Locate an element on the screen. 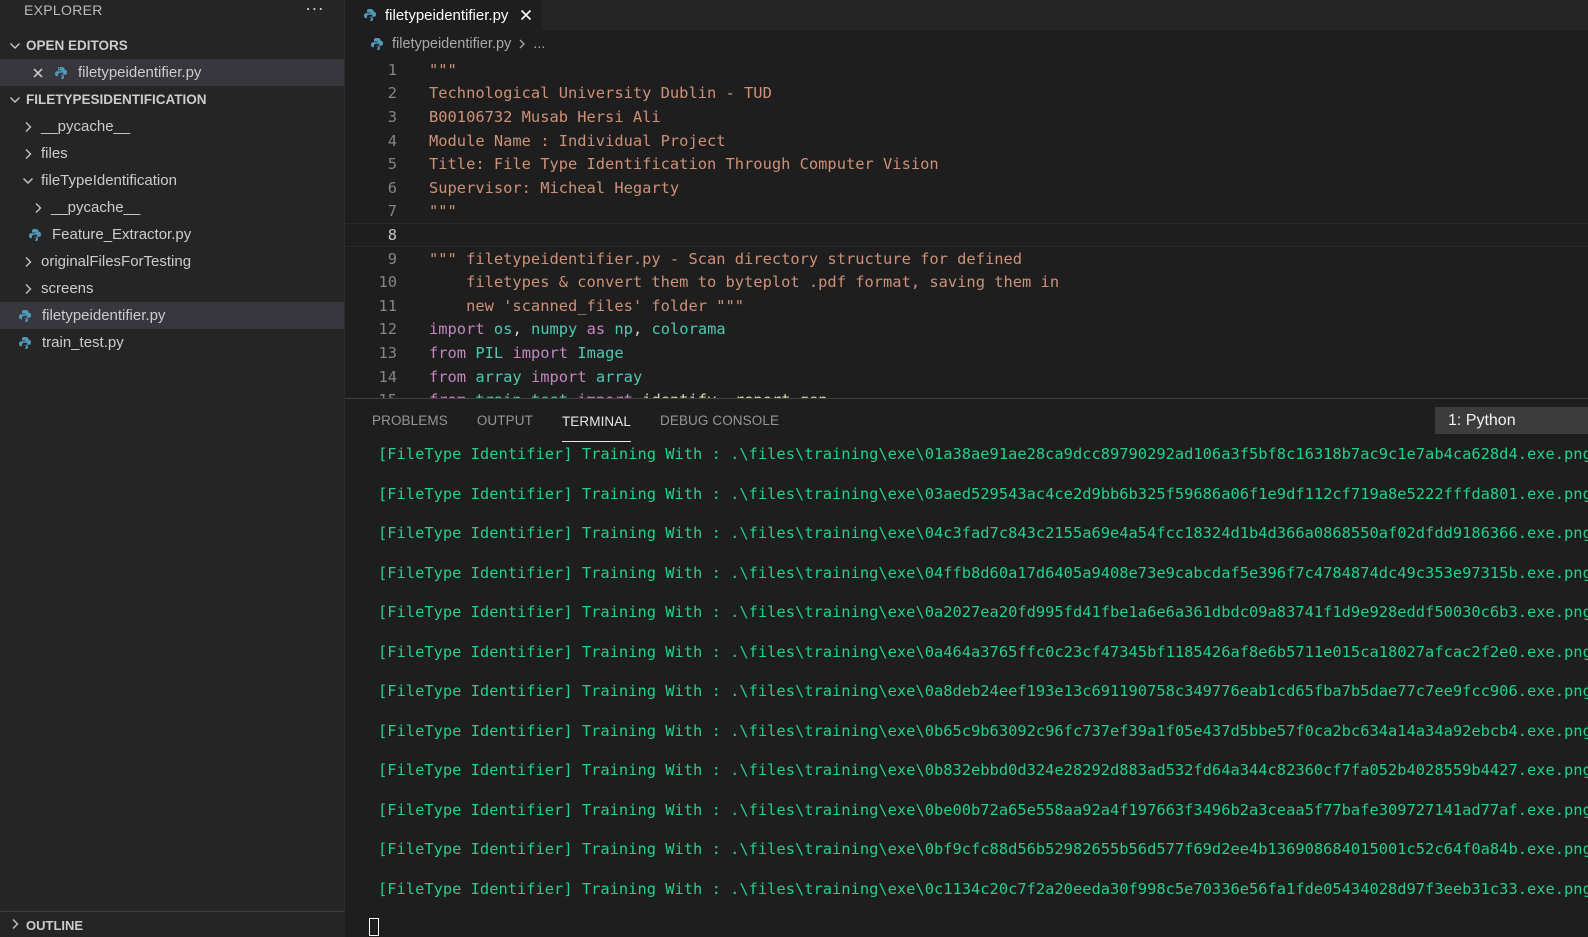 The width and height of the screenshot is (1588, 937). open-editor-filename: filetypeidentifier.py is located at coordinates (140, 72).